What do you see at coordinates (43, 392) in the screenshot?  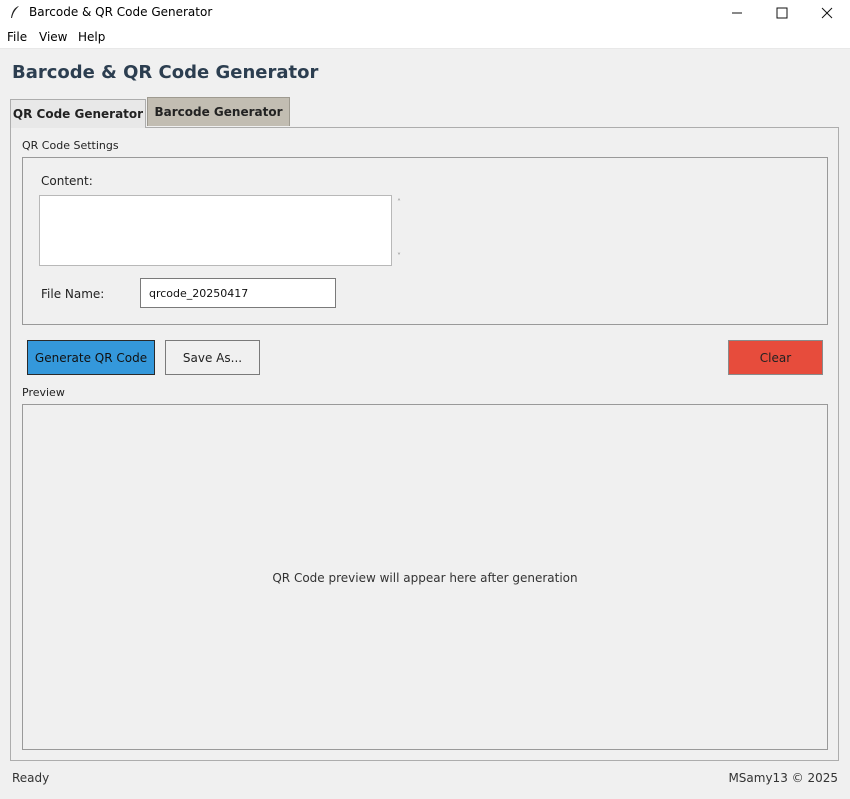 I see `preview-group-label: Preview` at bounding box center [43, 392].